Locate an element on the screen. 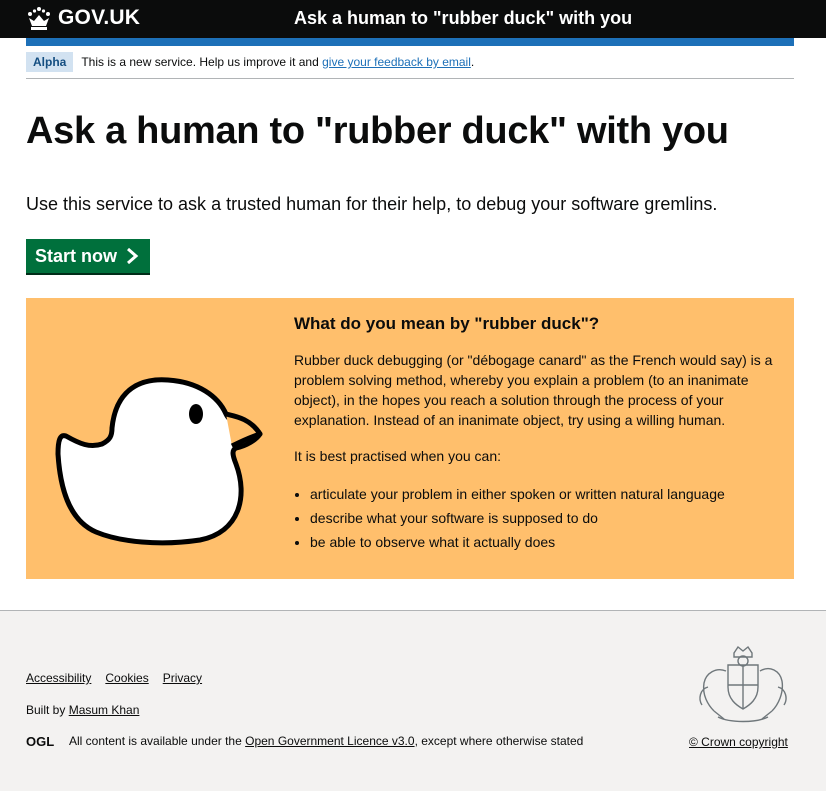 This screenshot has height=791, width=826. footer-link-privacy: Privacy is located at coordinates (182, 678).